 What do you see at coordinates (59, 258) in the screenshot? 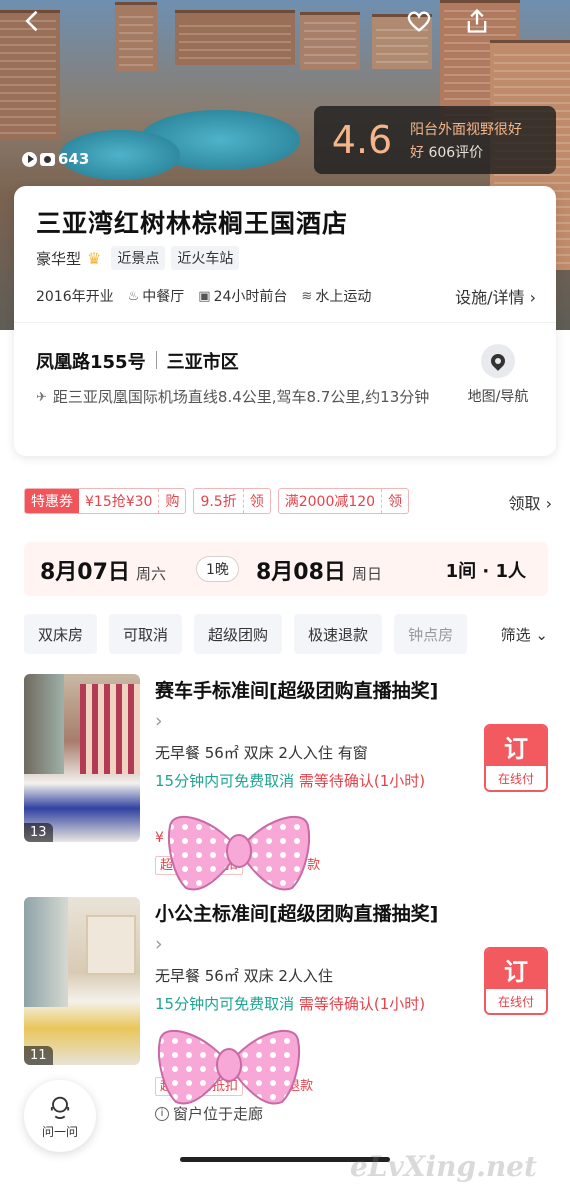
I see `hotel-level: 豪华型` at bounding box center [59, 258].